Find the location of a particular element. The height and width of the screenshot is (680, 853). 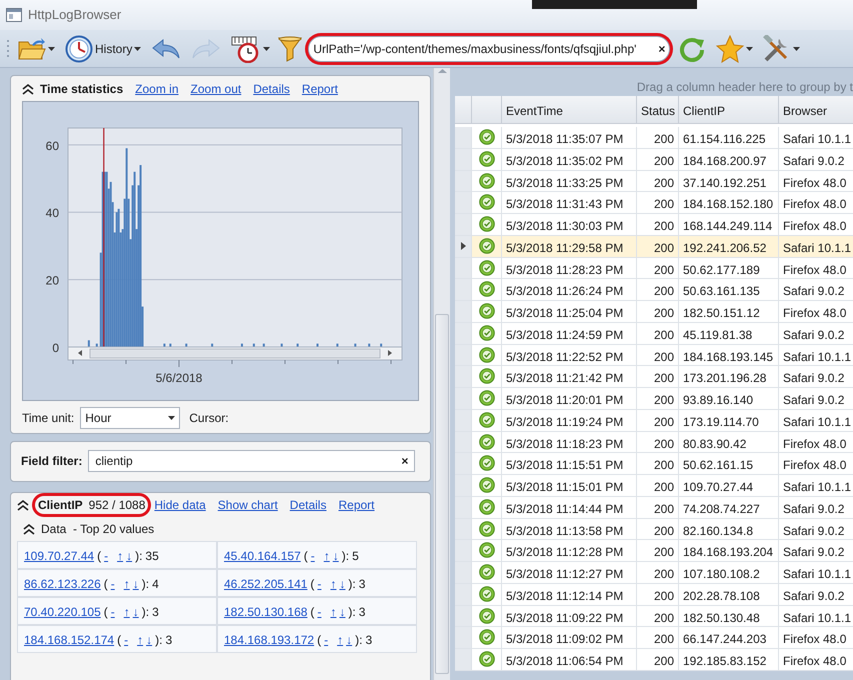

chart-scrollbar is located at coordinates (235, 353).